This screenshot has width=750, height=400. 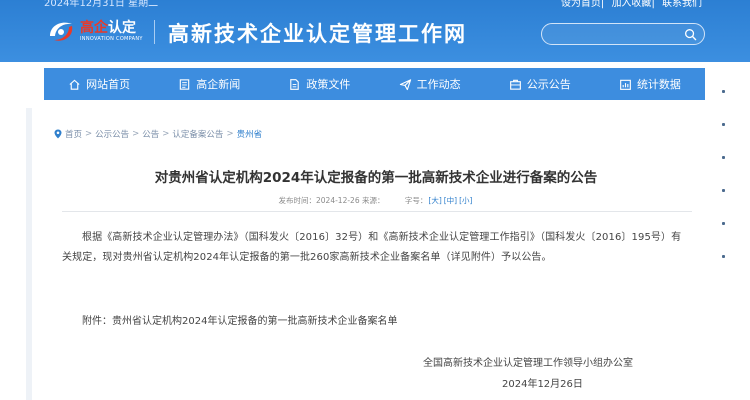 I want to click on publish-info: 发布时间：2024-12-26 来源：, so click(x=331, y=200).